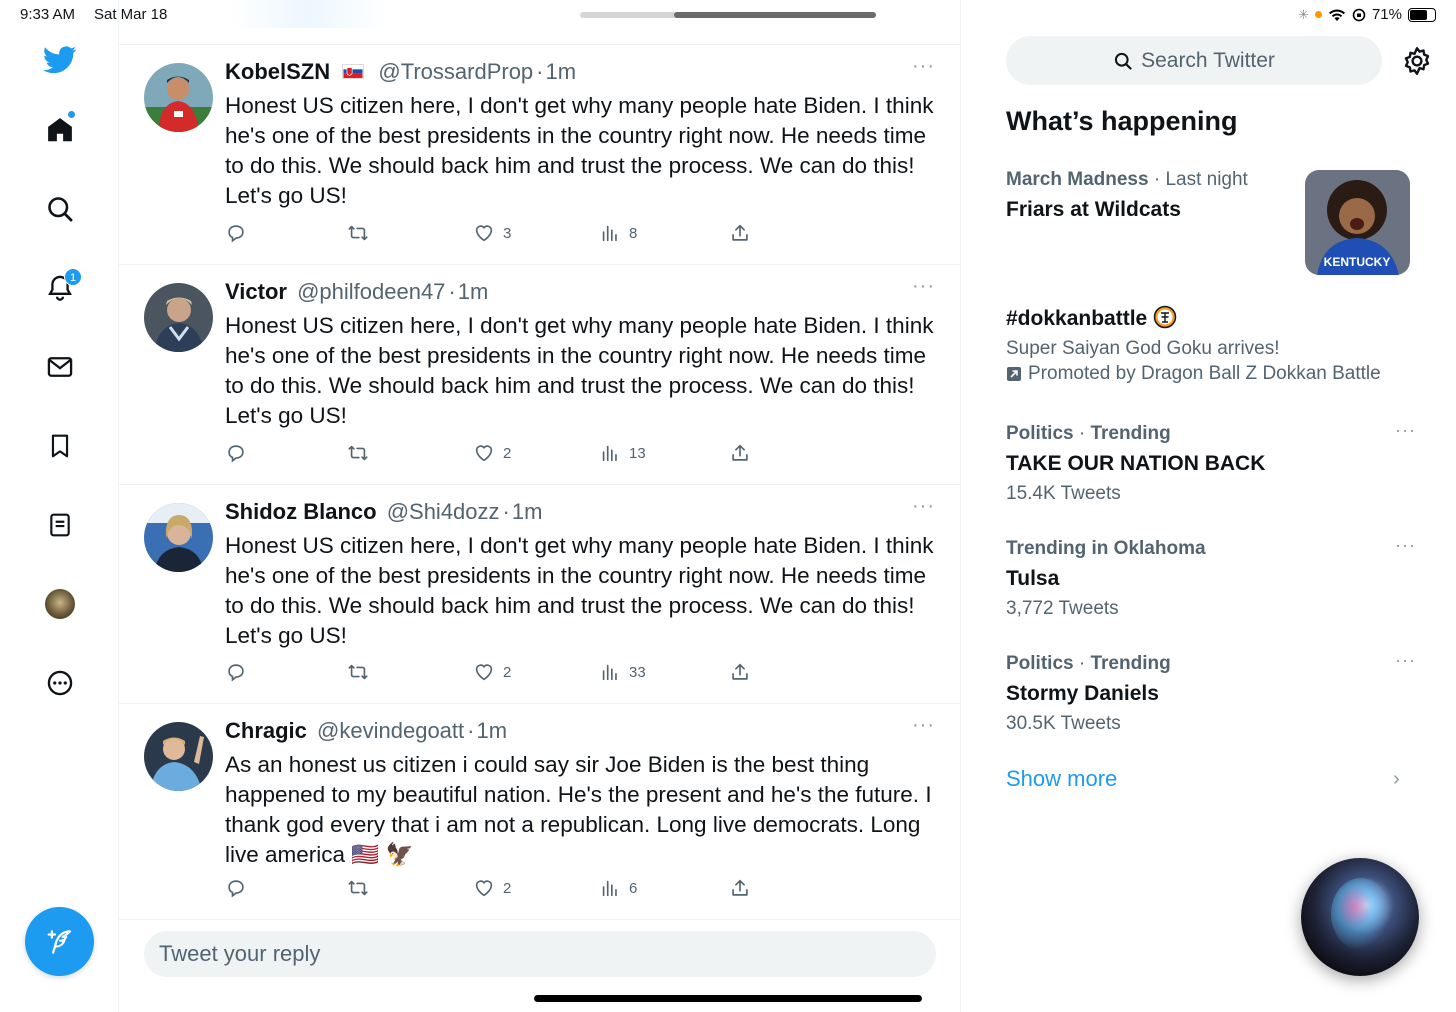 This screenshot has width=1456, height=1012. What do you see at coordinates (1143, 348) in the screenshot?
I see `trend-subtitle: Super Saiyan God Goku arrives!` at bounding box center [1143, 348].